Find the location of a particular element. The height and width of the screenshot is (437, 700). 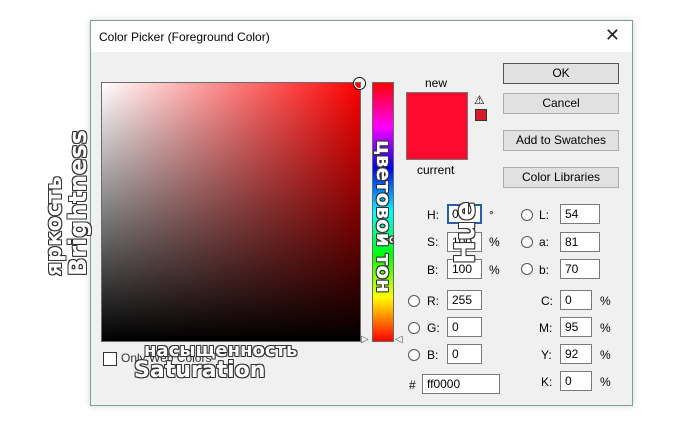

close-icon: ✕ is located at coordinates (612, 35).